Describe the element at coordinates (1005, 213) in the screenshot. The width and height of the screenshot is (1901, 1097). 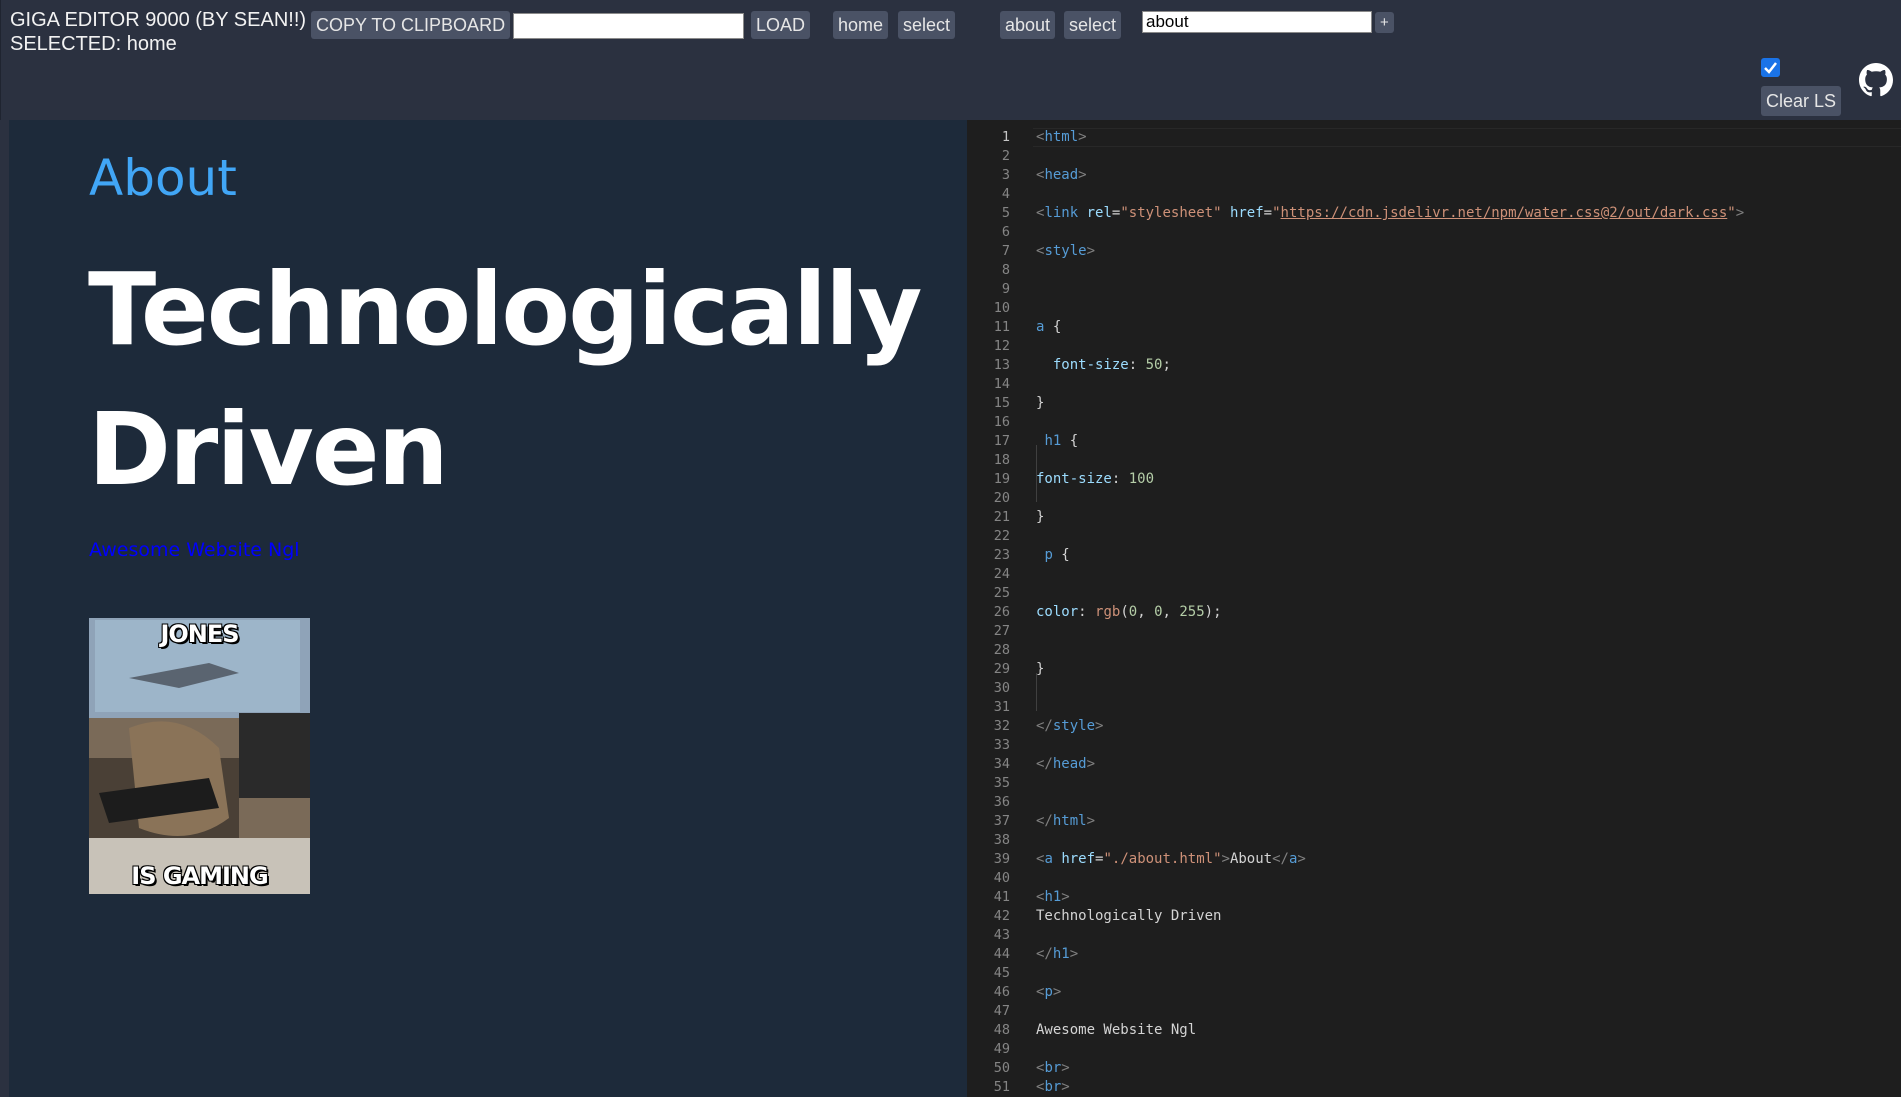
I see `line-number: 5` at that location.